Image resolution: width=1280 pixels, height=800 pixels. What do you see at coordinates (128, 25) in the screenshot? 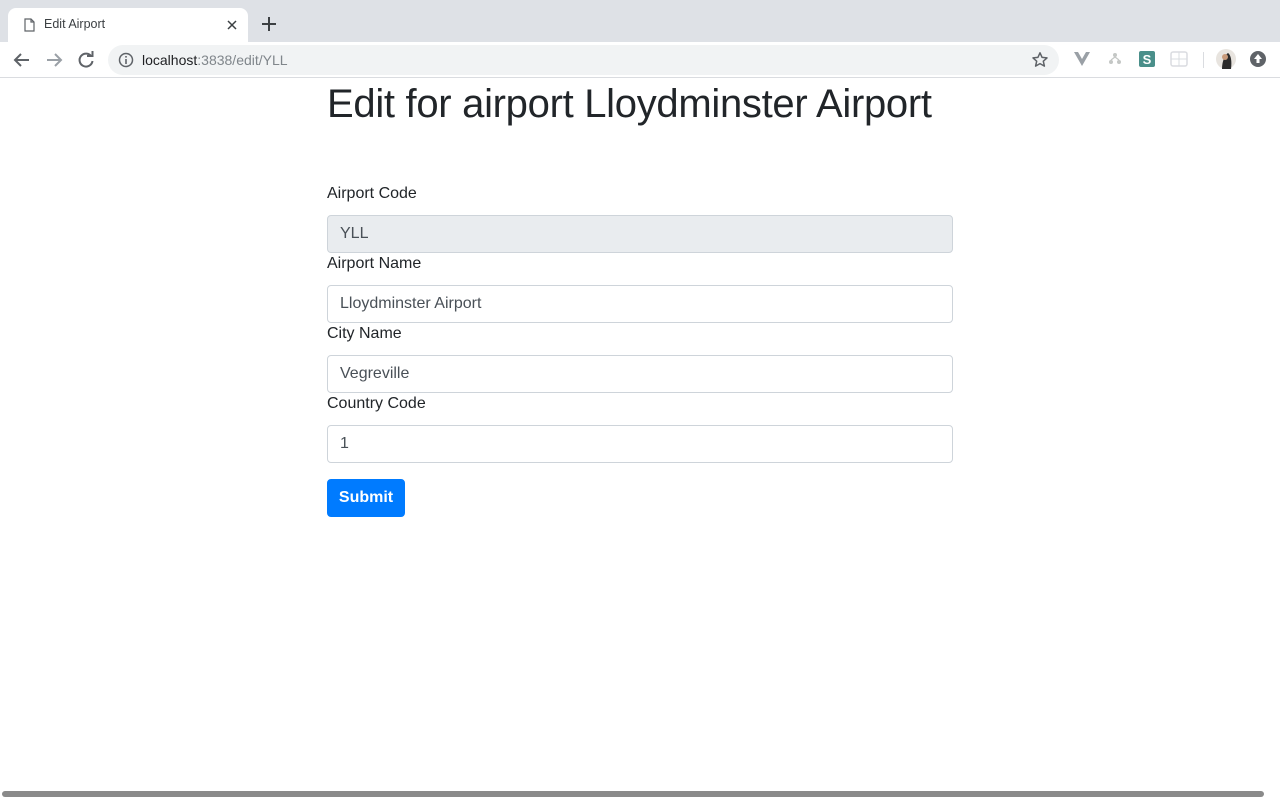
I see `browser-tab: Edit Airport` at bounding box center [128, 25].